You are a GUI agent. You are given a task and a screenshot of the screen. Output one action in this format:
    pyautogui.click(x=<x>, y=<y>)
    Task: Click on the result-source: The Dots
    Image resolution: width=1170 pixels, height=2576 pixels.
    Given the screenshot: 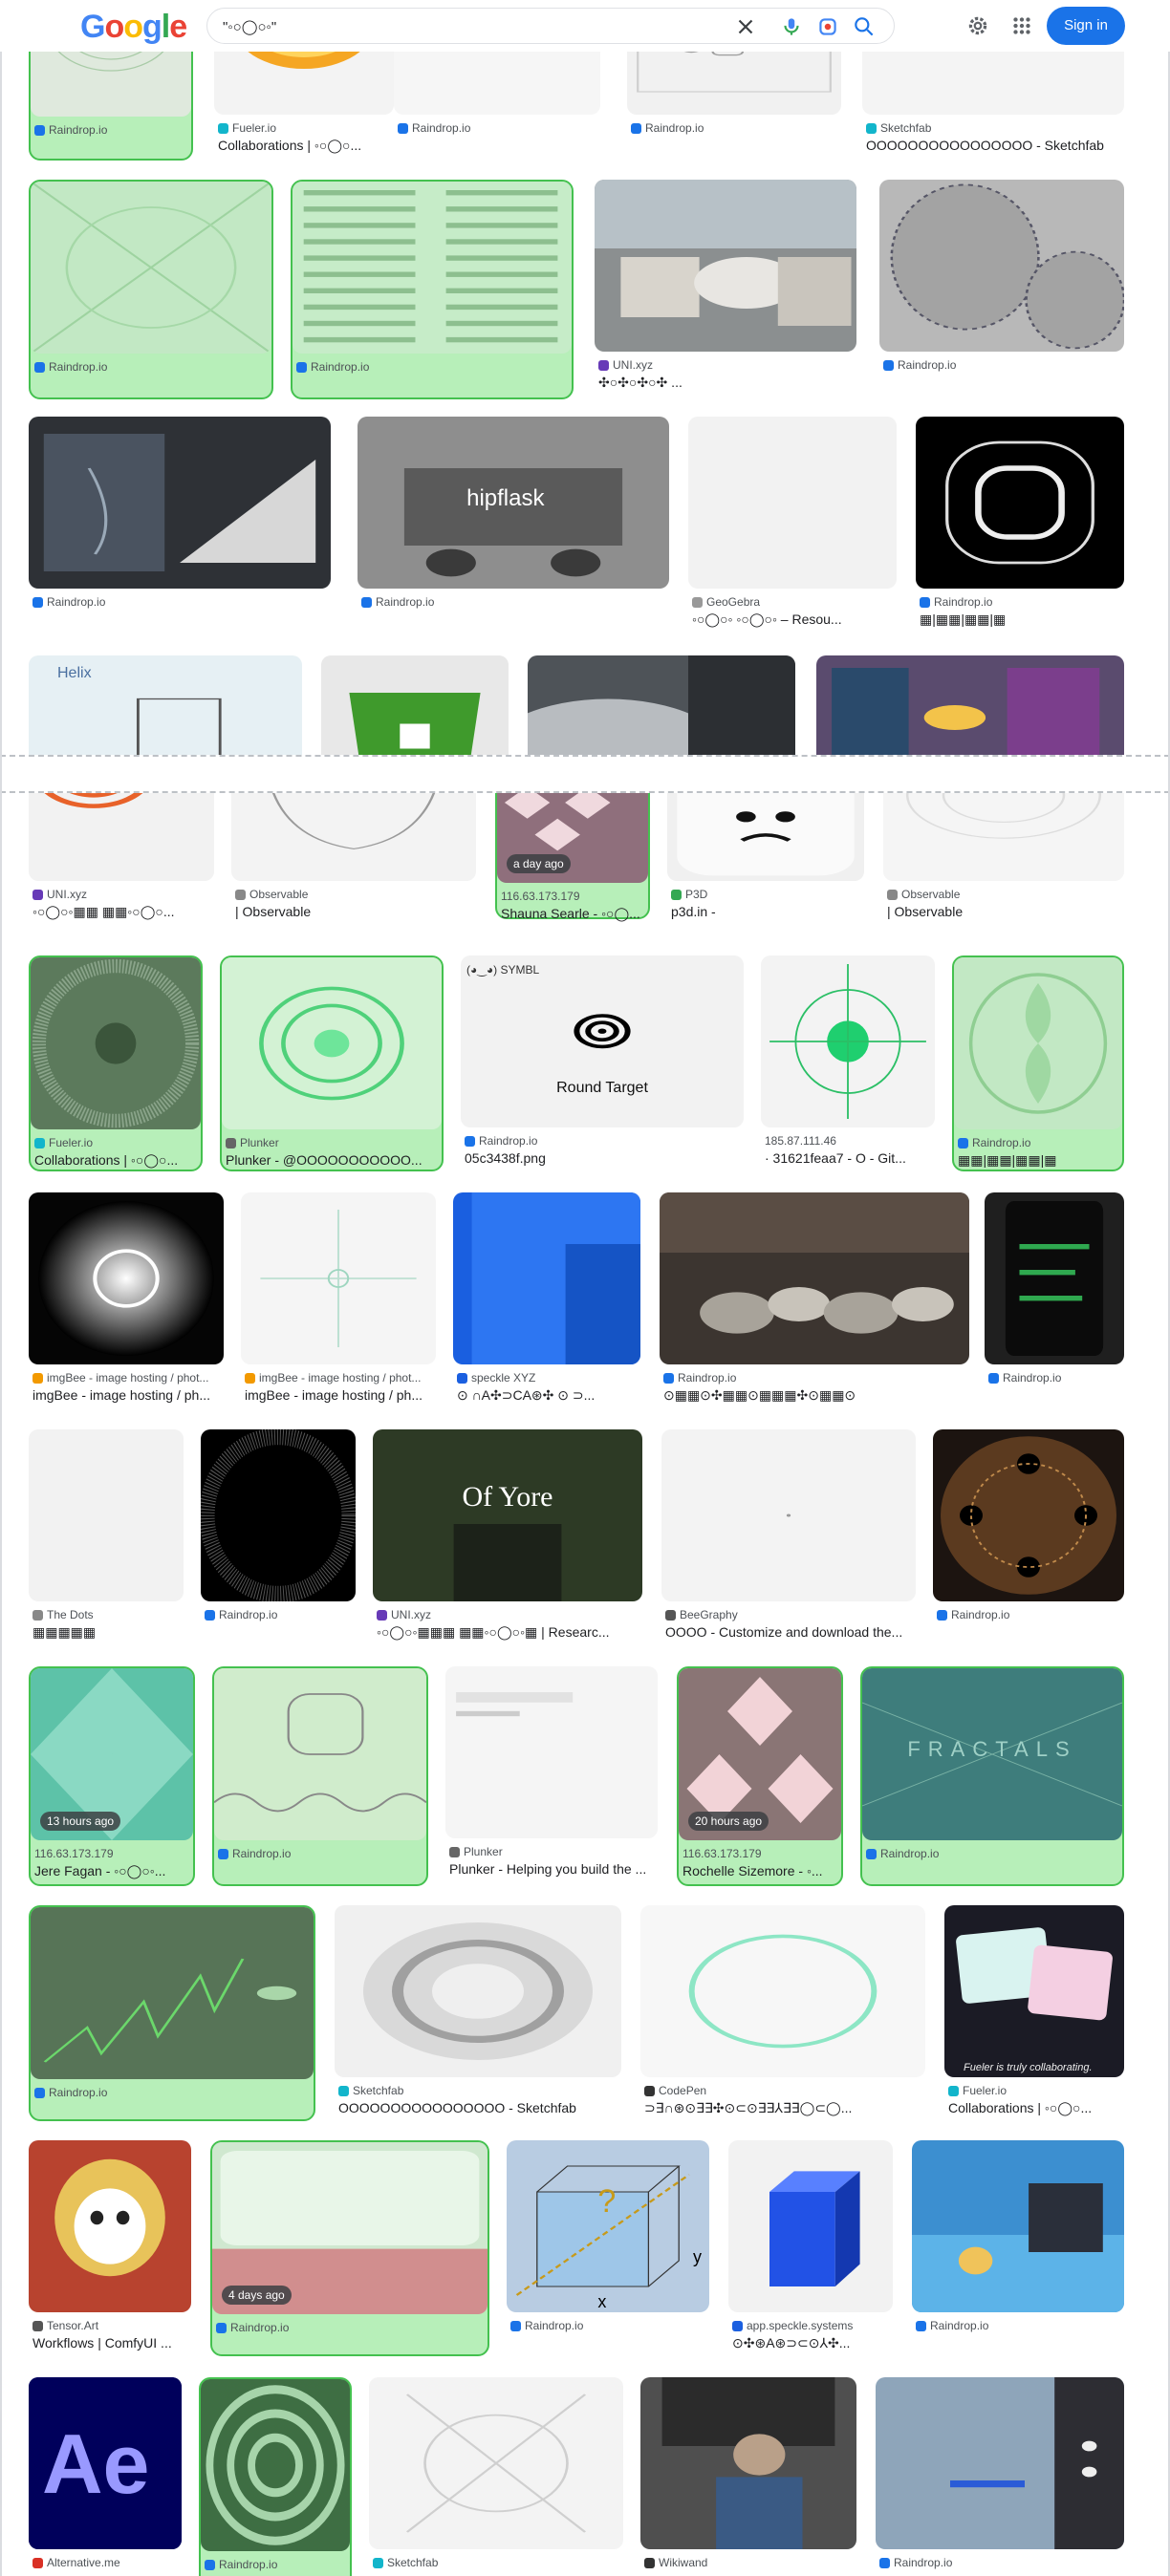 What is the action you would take?
    pyautogui.click(x=106, y=1614)
    